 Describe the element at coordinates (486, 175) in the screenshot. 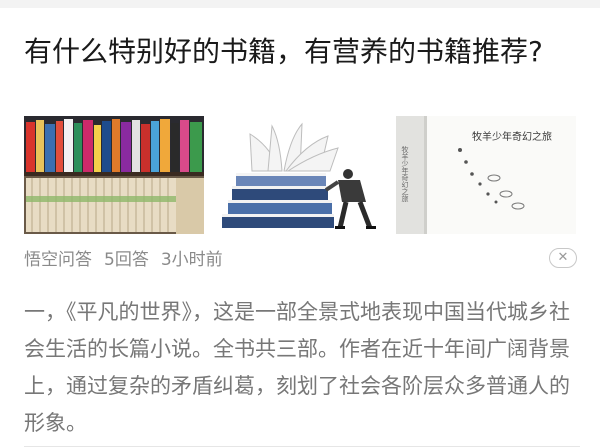

I see `book-cover-photo-icon: 牧羊少年奇幻之旅 牧羊少年奇幻之旅` at that location.